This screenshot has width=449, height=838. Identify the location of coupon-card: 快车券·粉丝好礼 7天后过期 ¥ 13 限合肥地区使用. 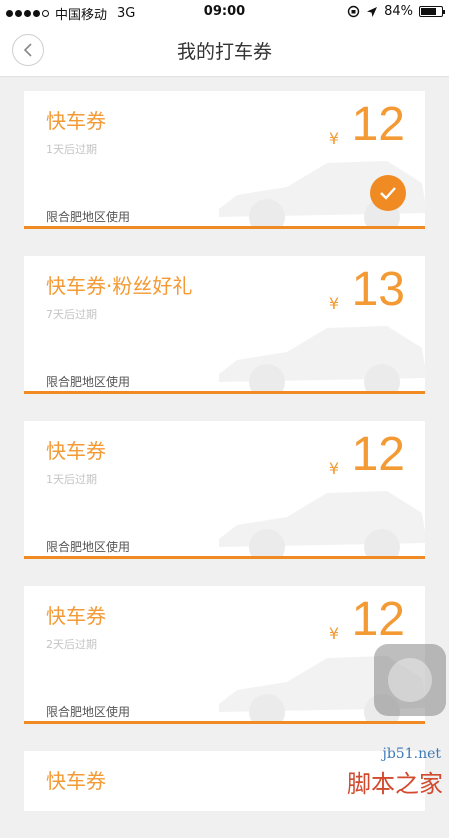
(224, 325).